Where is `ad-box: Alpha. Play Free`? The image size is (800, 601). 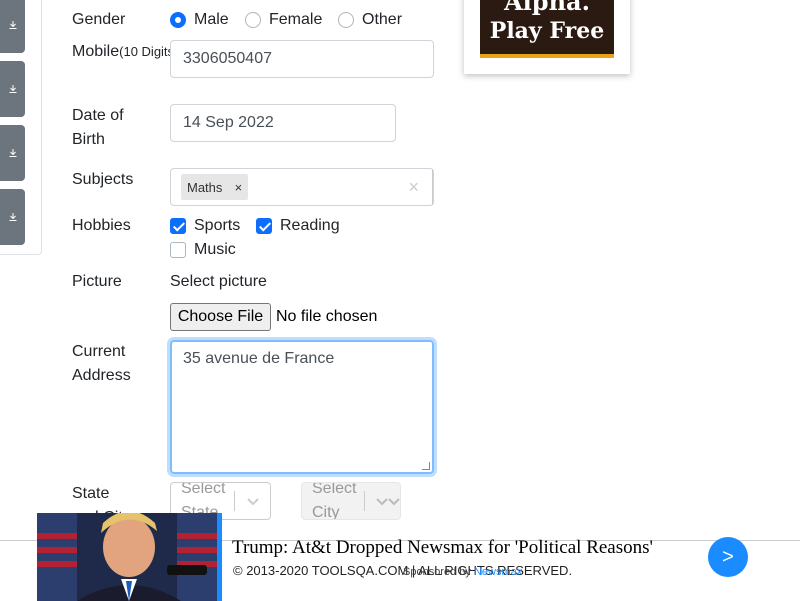
ad-box: Alpha. Play Free is located at coordinates (547, 37).